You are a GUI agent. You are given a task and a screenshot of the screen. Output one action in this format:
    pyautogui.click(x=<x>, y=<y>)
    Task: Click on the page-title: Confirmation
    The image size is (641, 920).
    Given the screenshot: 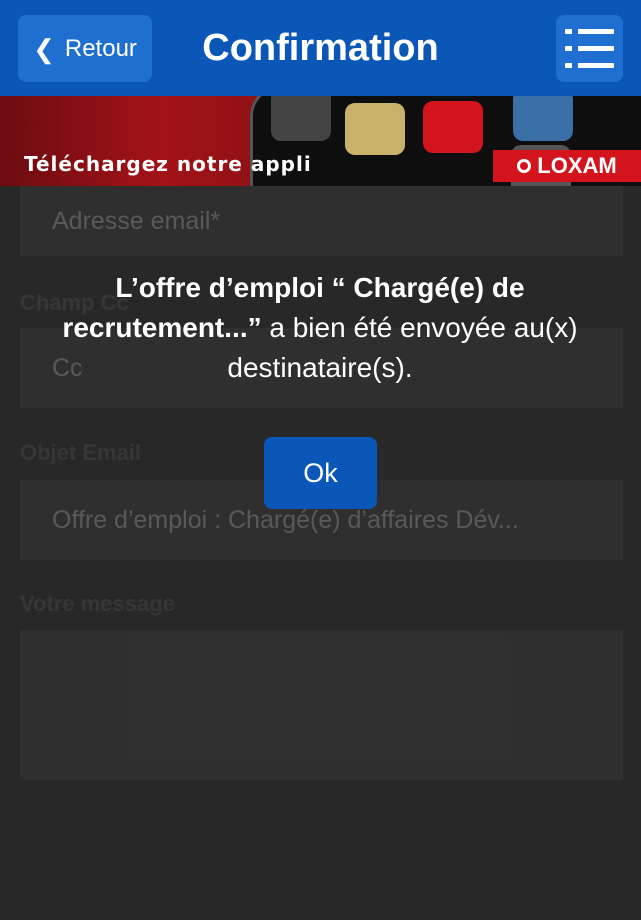 What is the action you would take?
    pyautogui.click(x=320, y=48)
    